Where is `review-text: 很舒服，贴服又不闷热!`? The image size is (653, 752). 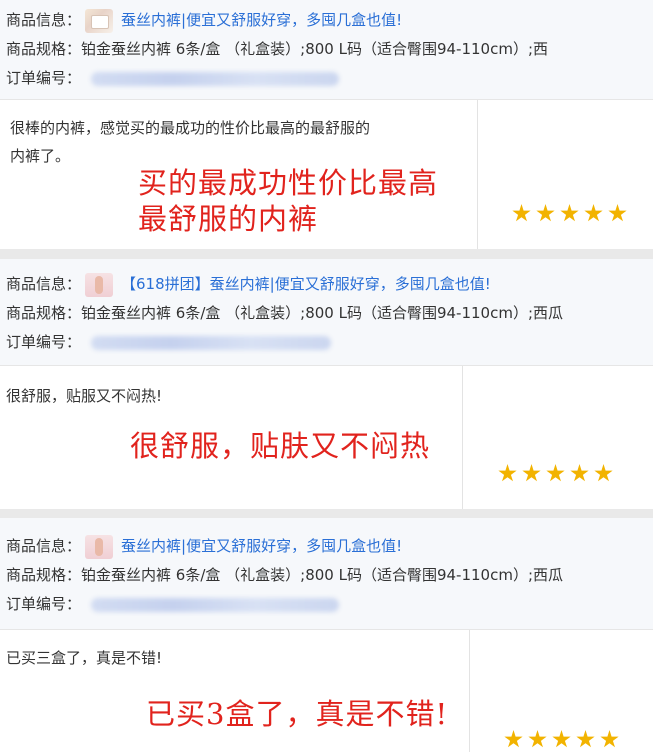 review-text: 很舒服，贴服又不闷热! is located at coordinates (84, 396).